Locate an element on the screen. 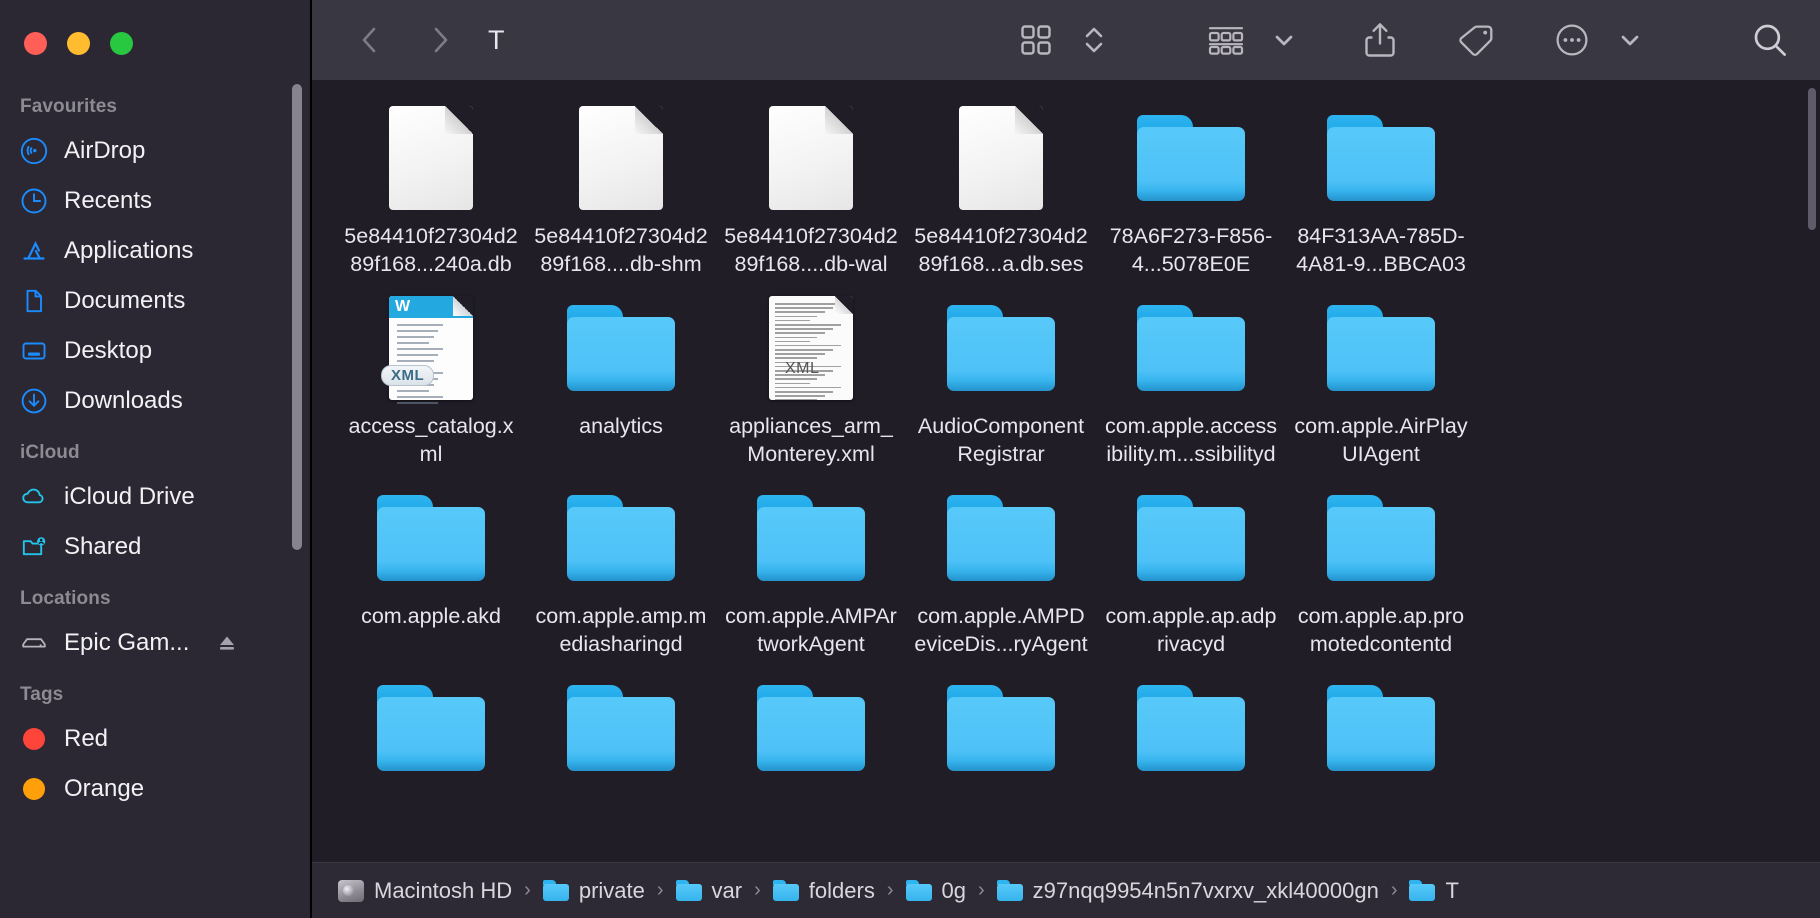  file-item: XML appliances_arm_Monterey.xml is located at coordinates (811, 380).